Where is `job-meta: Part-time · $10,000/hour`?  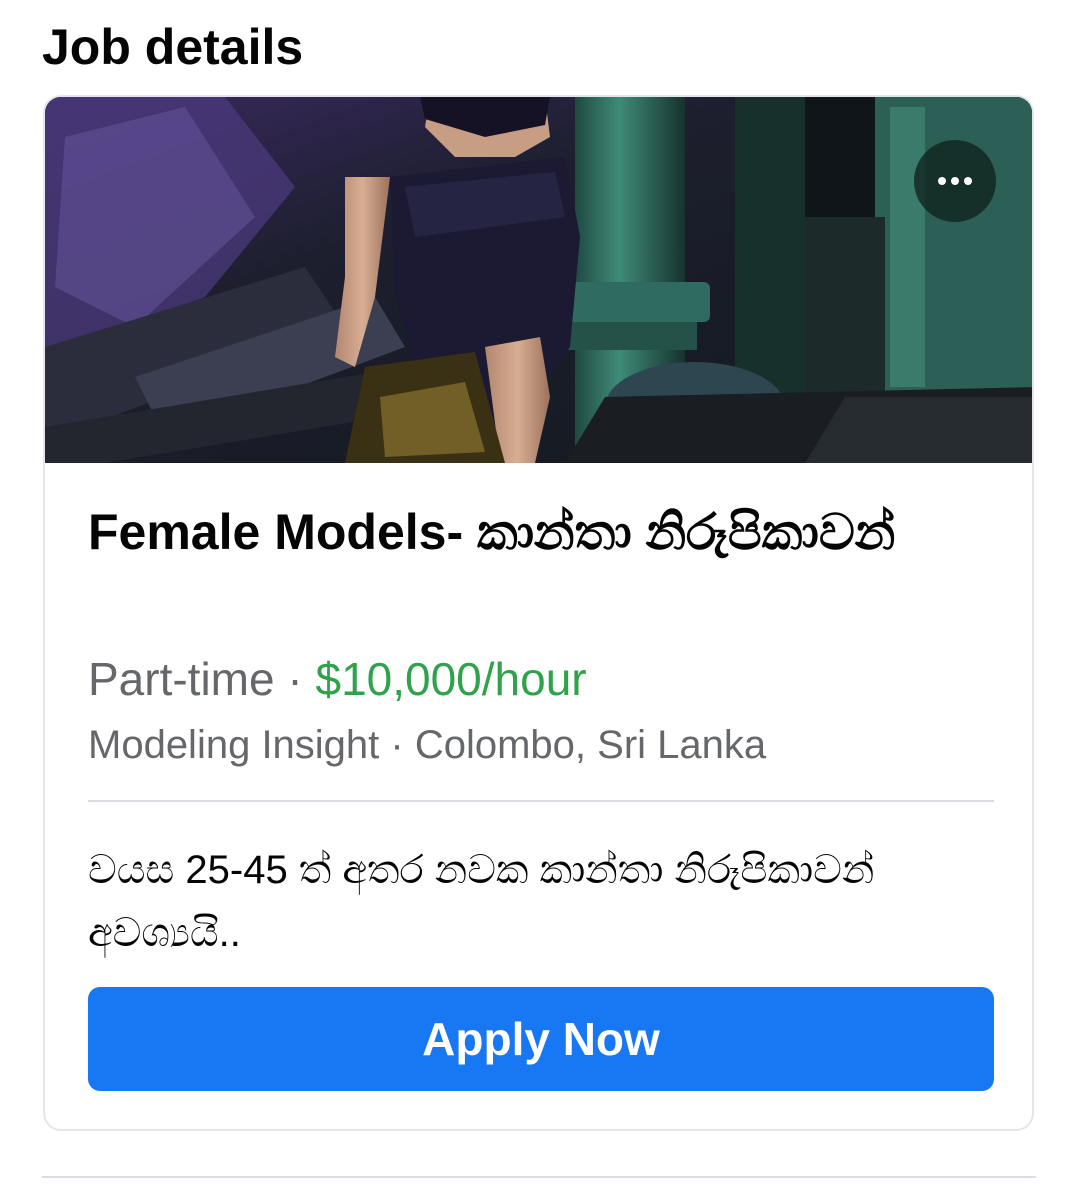 job-meta: Part-time · $10,000/hour is located at coordinates (337, 679).